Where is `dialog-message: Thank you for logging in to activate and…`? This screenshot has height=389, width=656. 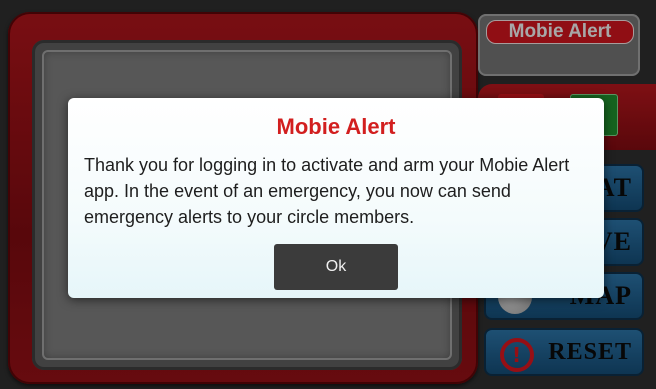
dialog-message: Thank you for logging in to activate and… is located at coordinates (327, 191).